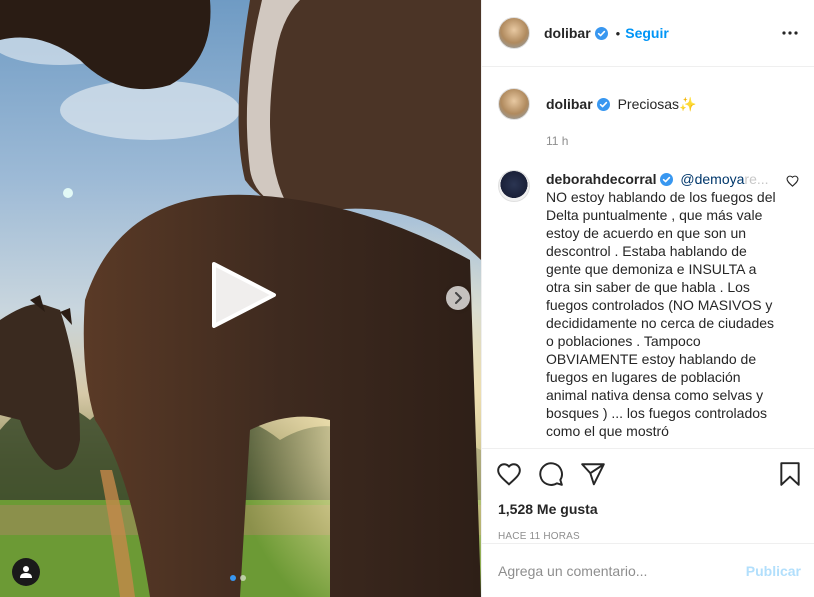 This screenshot has height=597, width=814. I want to click on post-actions: 1,528 Me gusta HACE 11 HORAS, so click(648, 495).